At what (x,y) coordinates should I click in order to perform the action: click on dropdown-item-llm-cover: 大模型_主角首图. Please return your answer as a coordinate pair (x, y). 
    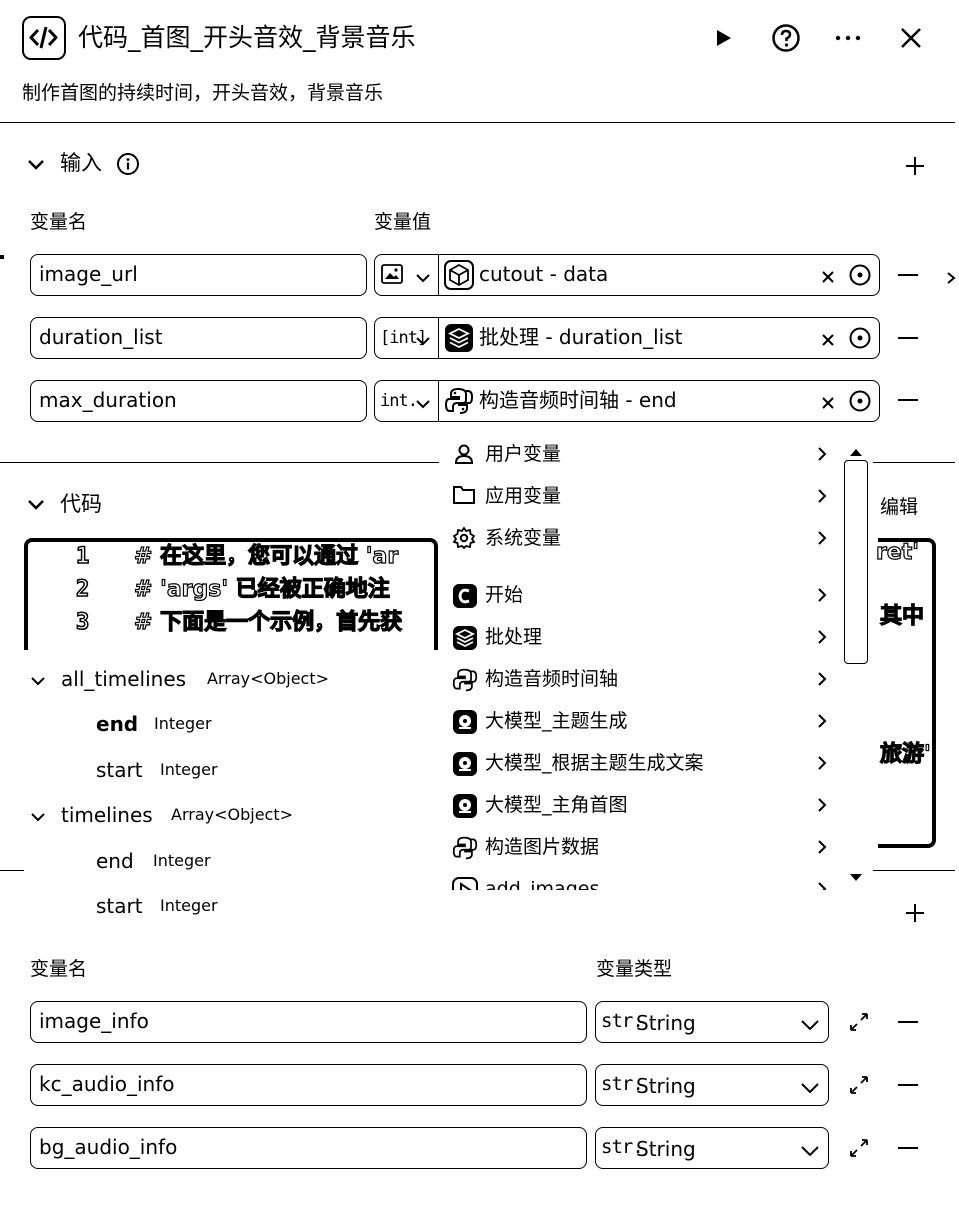
    Looking at the image, I should click on (639, 805).